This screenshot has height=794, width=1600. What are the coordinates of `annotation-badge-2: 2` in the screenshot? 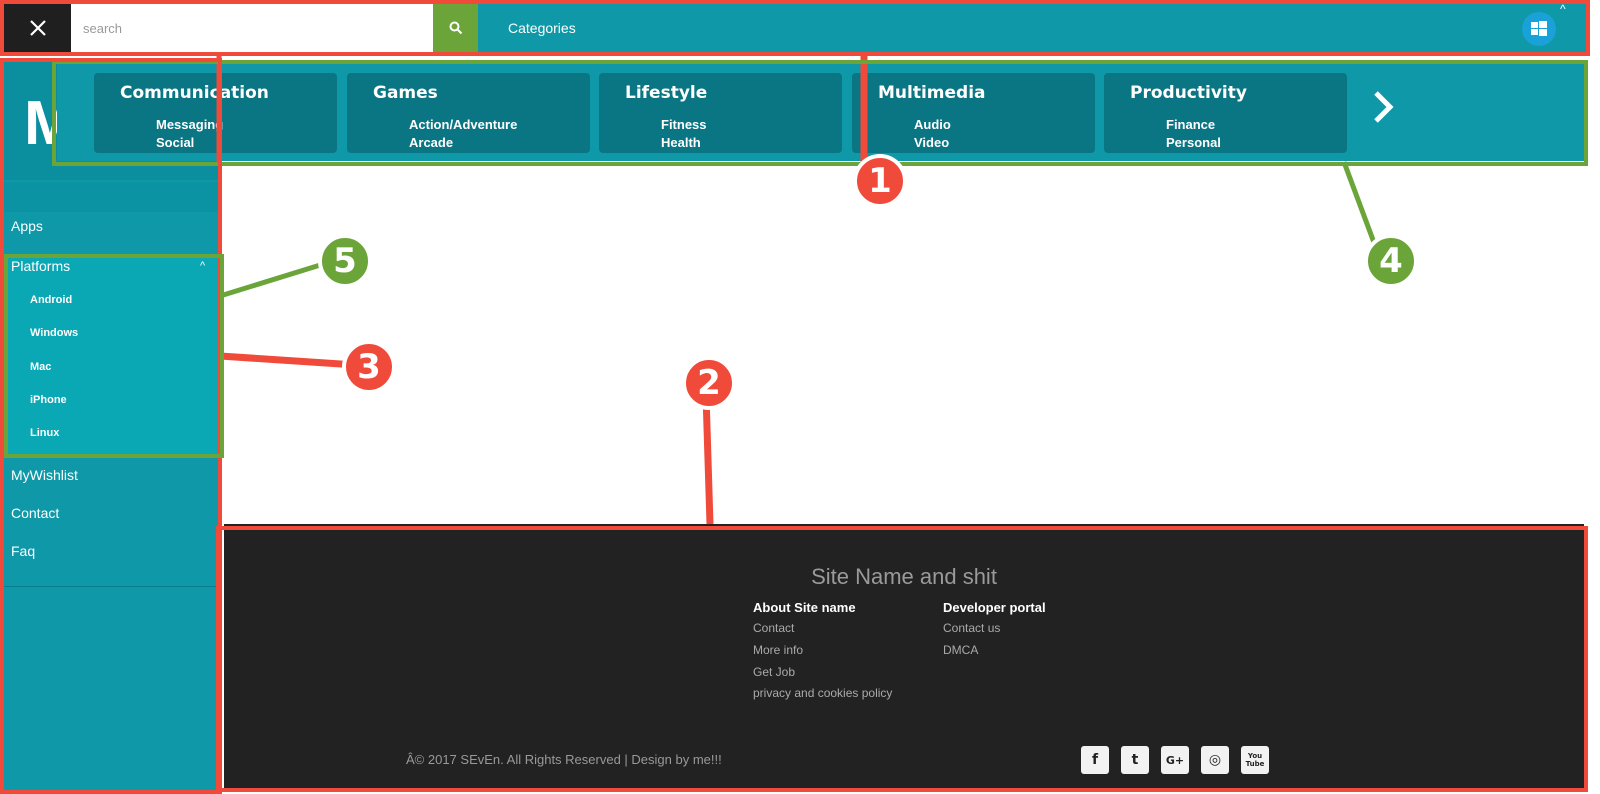 It's located at (709, 383).